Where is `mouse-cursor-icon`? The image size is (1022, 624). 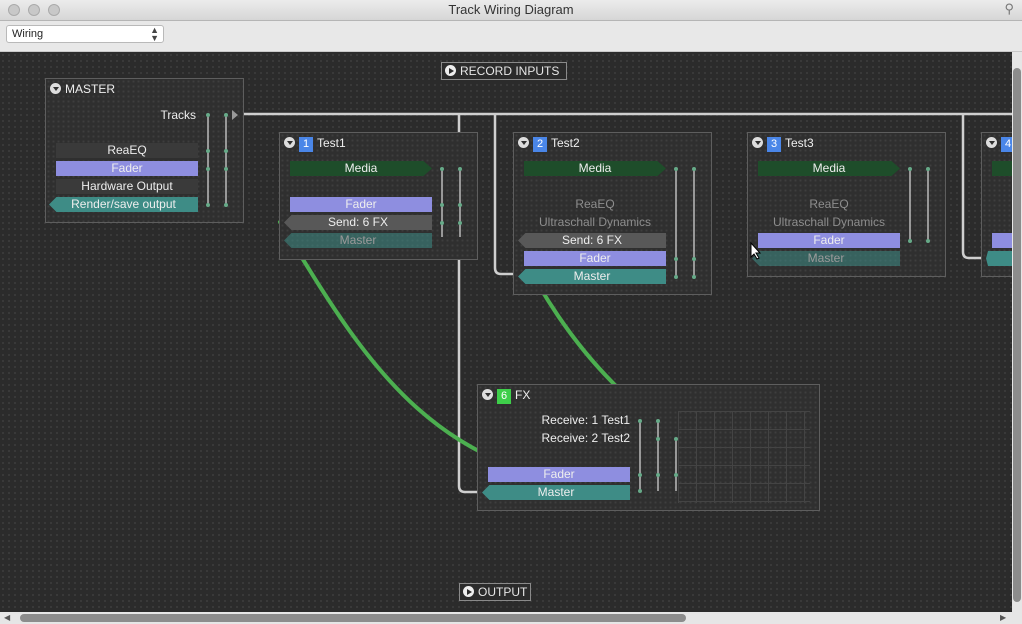
mouse-cursor-icon is located at coordinates (756, 251).